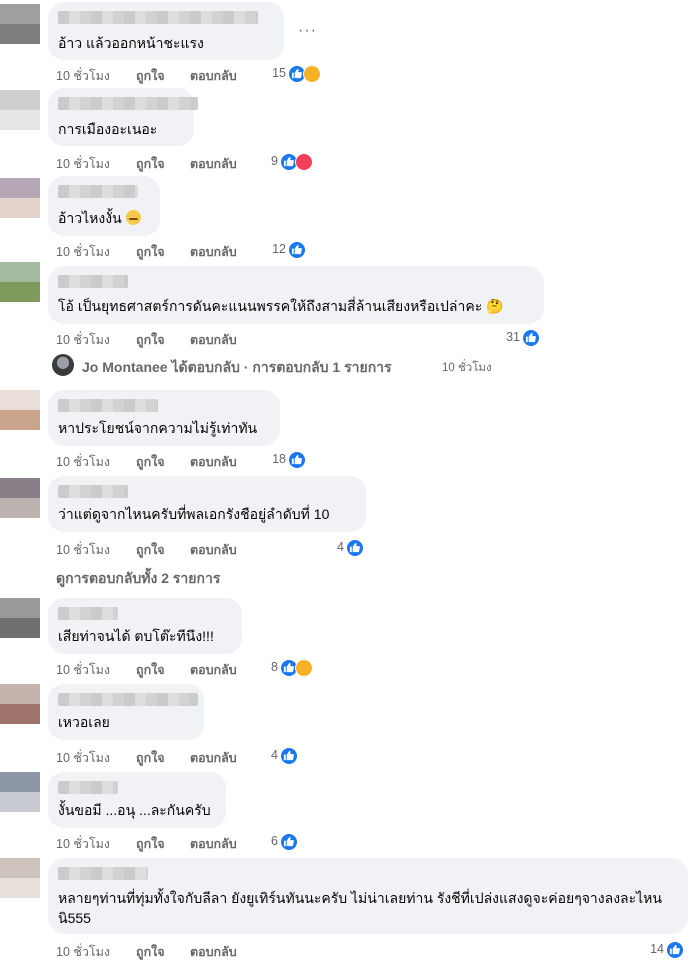 The image size is (700, 966). What do you see at coordinates (467, 368) in the screenshot?
I see `reply-summary-time: 10 ชั่วโมง` at bounding box center [467, 368].